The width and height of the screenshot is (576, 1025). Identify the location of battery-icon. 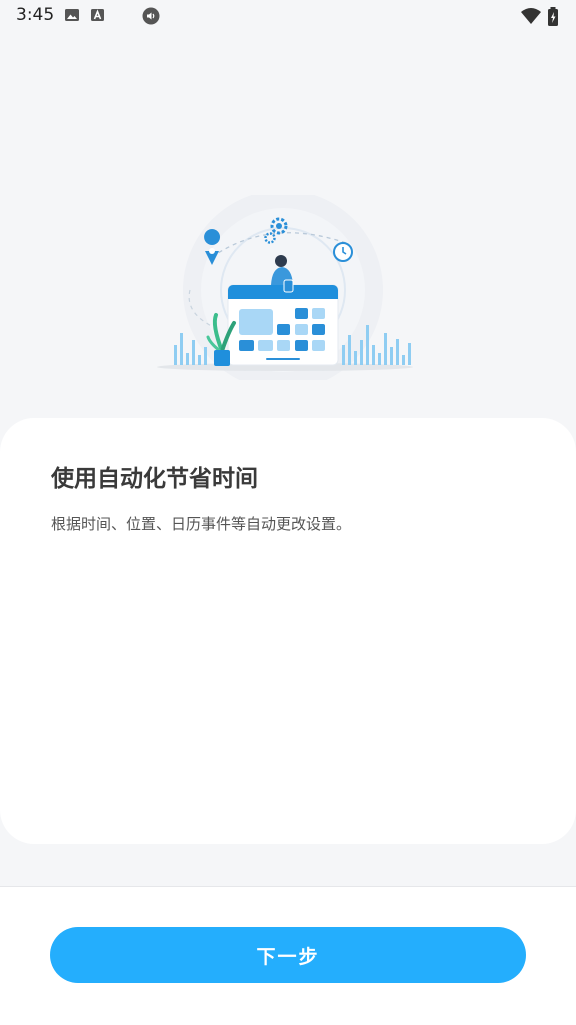
(553, 16).